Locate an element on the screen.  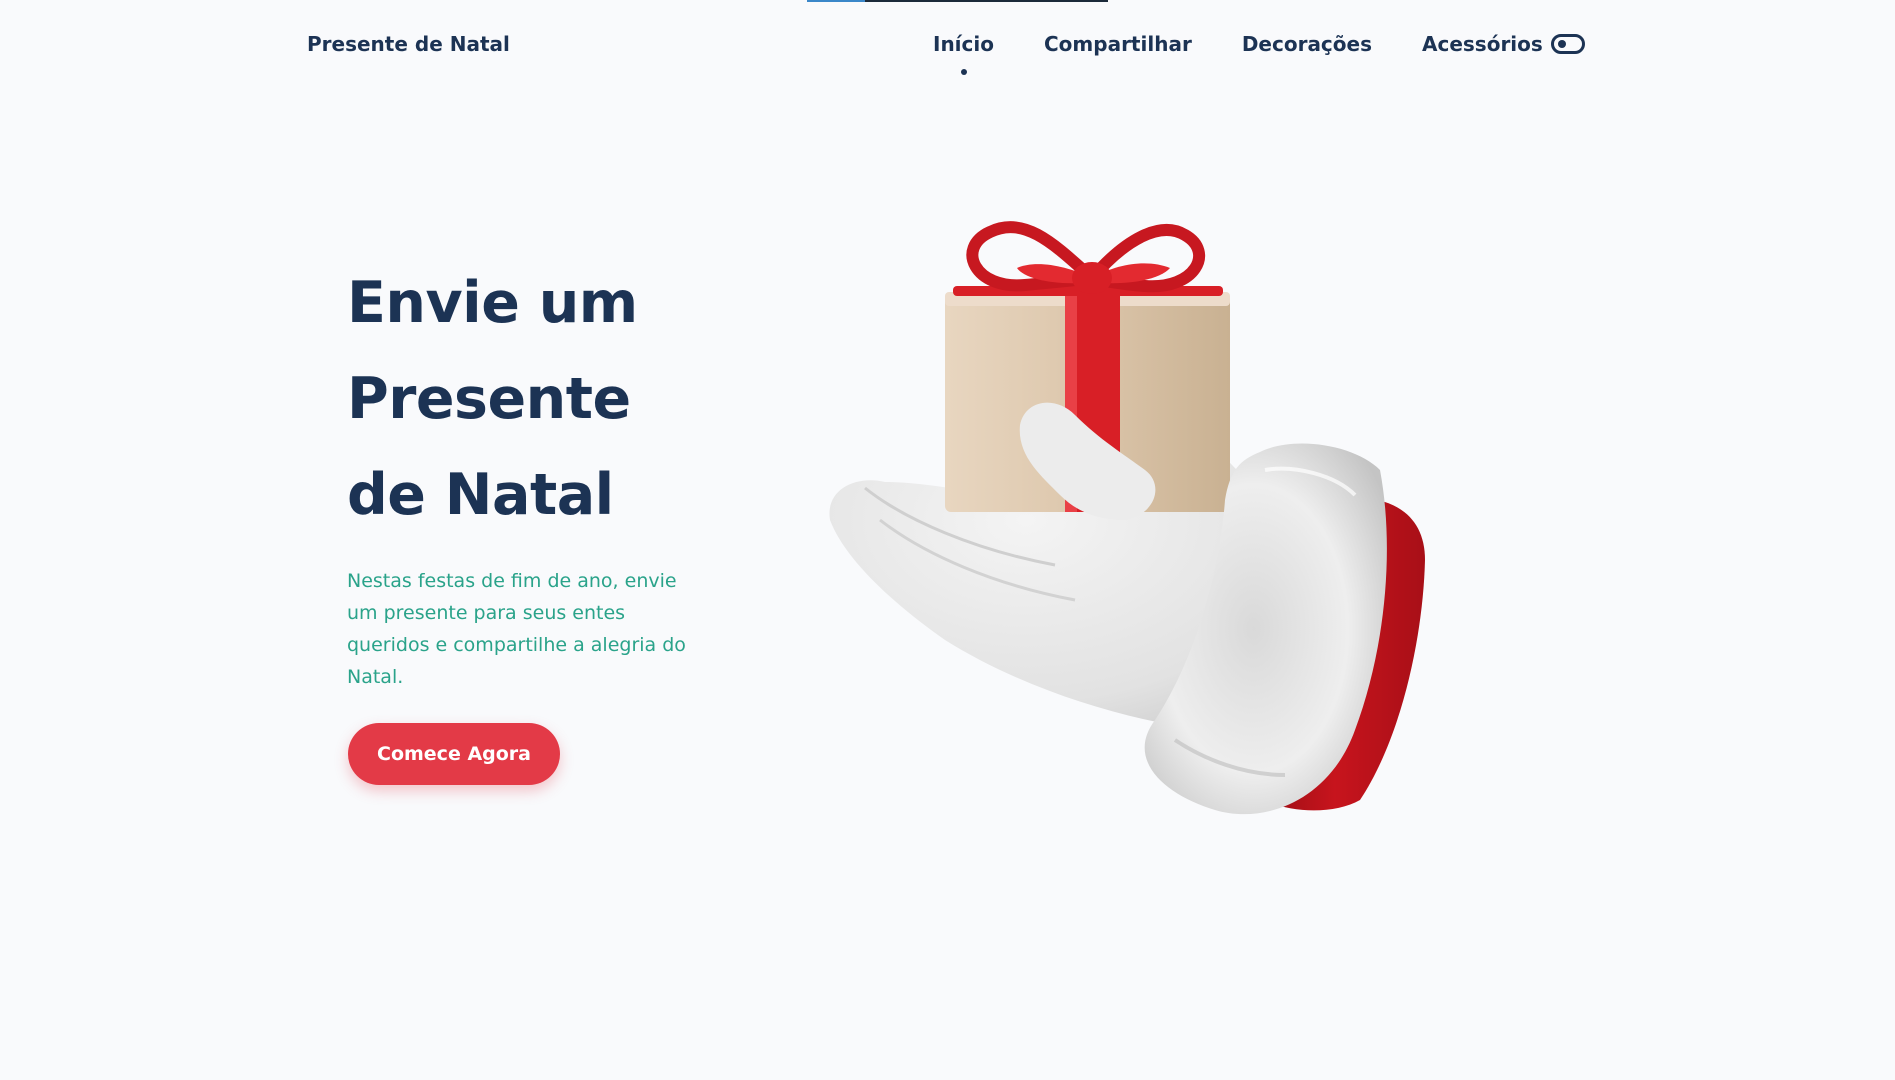
toggle-icon is located at coordinates (1562, 44).